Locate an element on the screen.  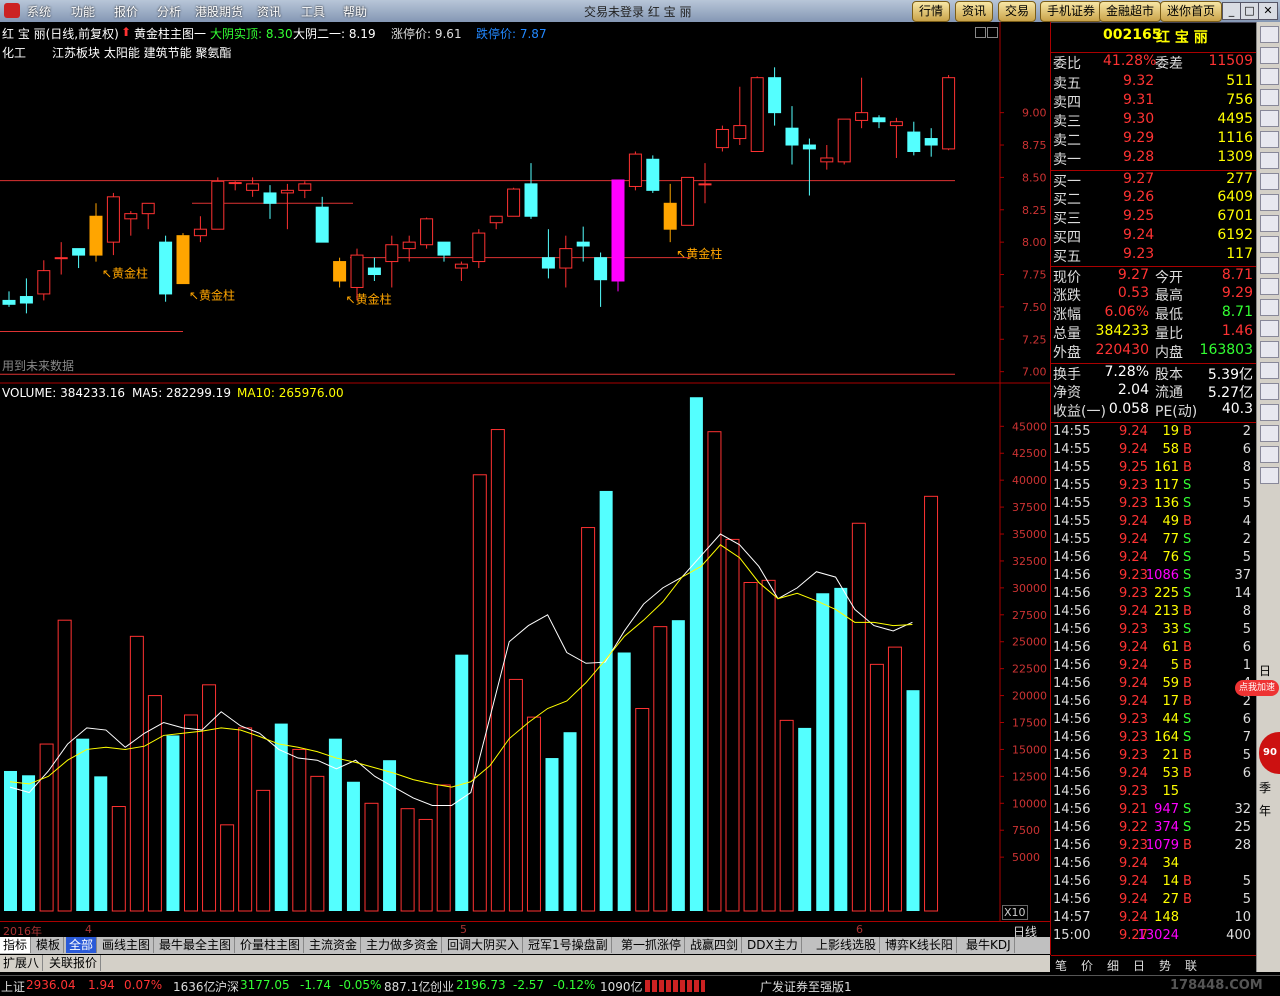
indicator-tab: 冠军1号操盘副 is located at coordinates (568, 945).